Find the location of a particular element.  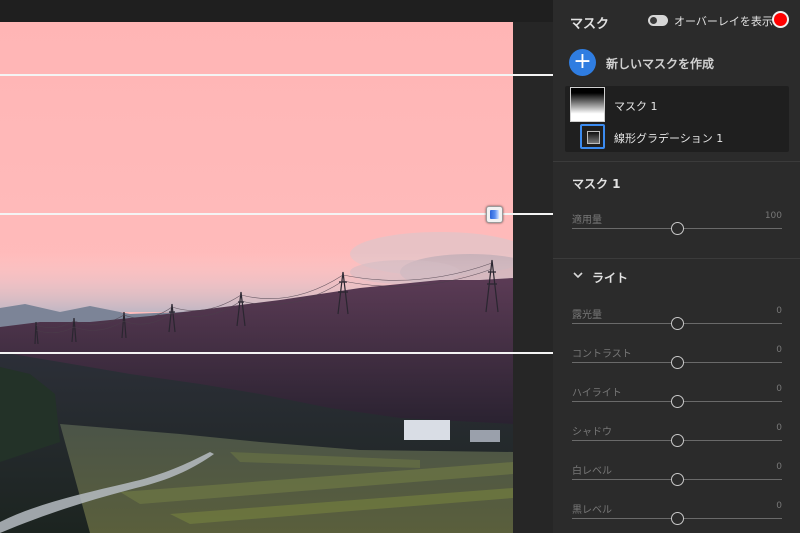

amount-value: 100 is located at coordinates (773, 216).